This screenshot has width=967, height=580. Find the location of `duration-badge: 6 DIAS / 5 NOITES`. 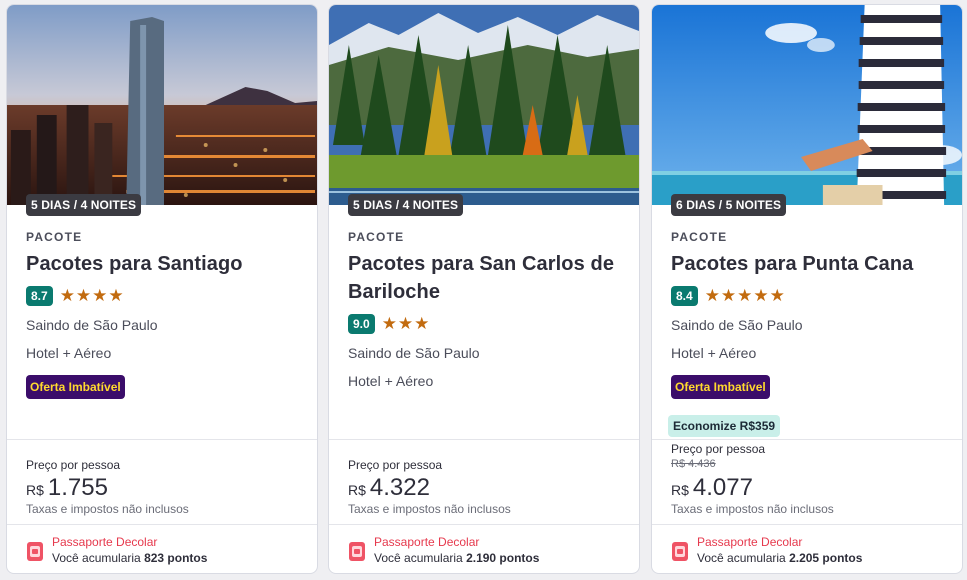

duration-badge: 6 DIAS / 5 NOITES is located at coordinates (729, 205).